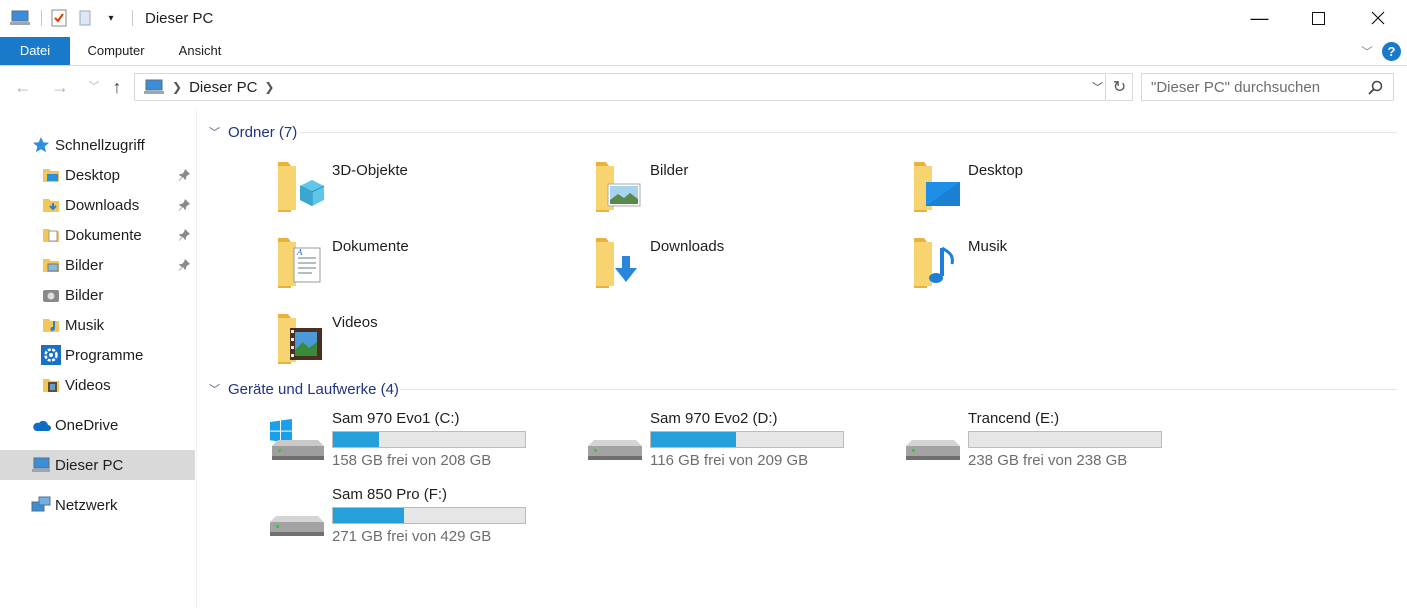 The height and width of the screenshot is (608, 1407). What do you see at coordinates (703, 51) in the screenshot?
I see `ribbon-tabs: Datei Computer Ansicht ﹀ ?` at bounding box center [703, 51].